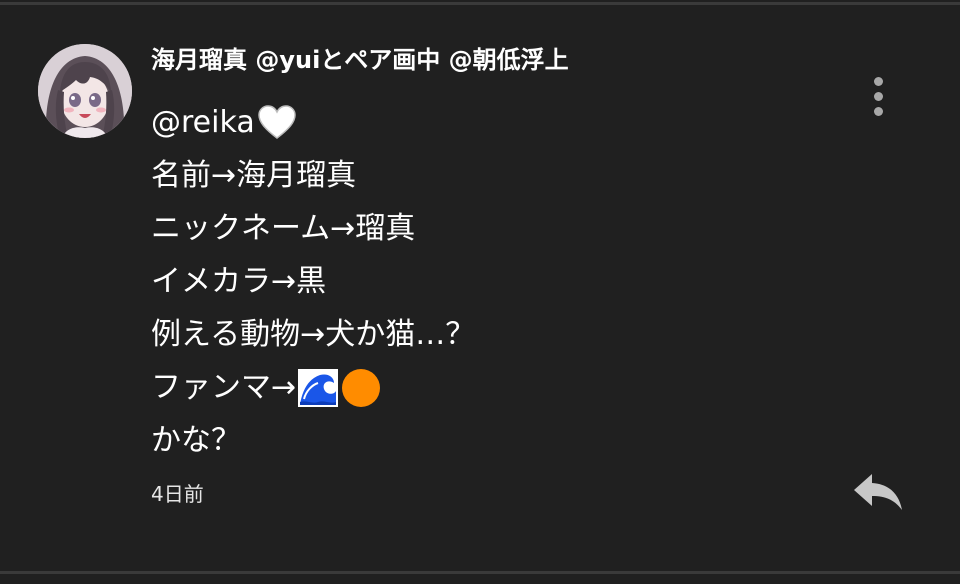 The height and width of the screenshot is (584, 960). Describe the element at coordinates (177, 494) in the screenshot. I see `comment-timestamp: 4日前` at that location.